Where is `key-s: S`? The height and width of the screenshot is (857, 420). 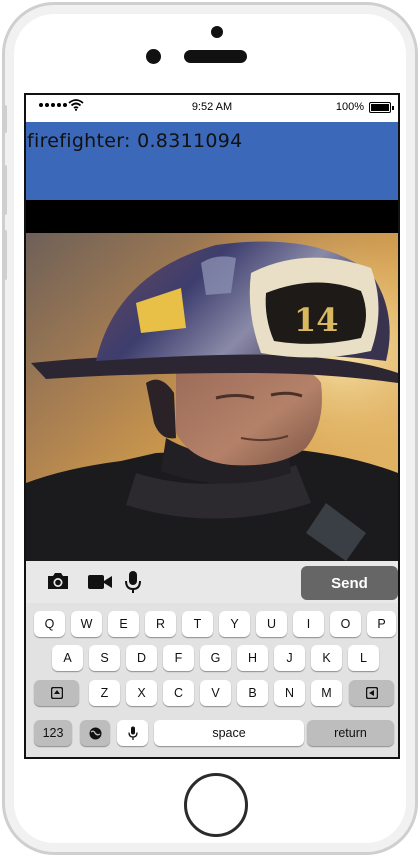 key-s: S is located at coordinates (104, 658).